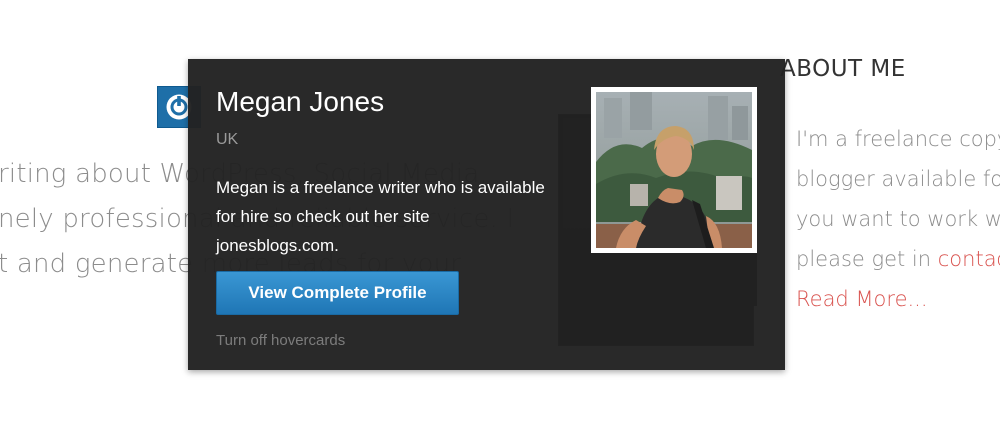 The width and height of the screenshot is (1000, 432). I want to click on about-text-line: I'm a freelance copy, so click(898, 139).